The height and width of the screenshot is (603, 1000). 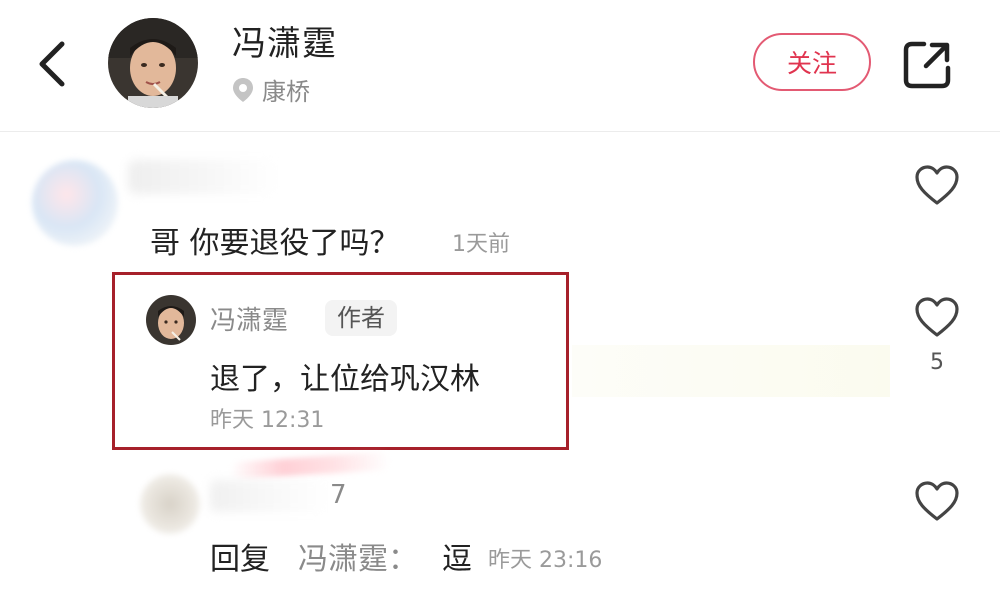 I want to click on reply-like-button, so click(x=937, y=317).